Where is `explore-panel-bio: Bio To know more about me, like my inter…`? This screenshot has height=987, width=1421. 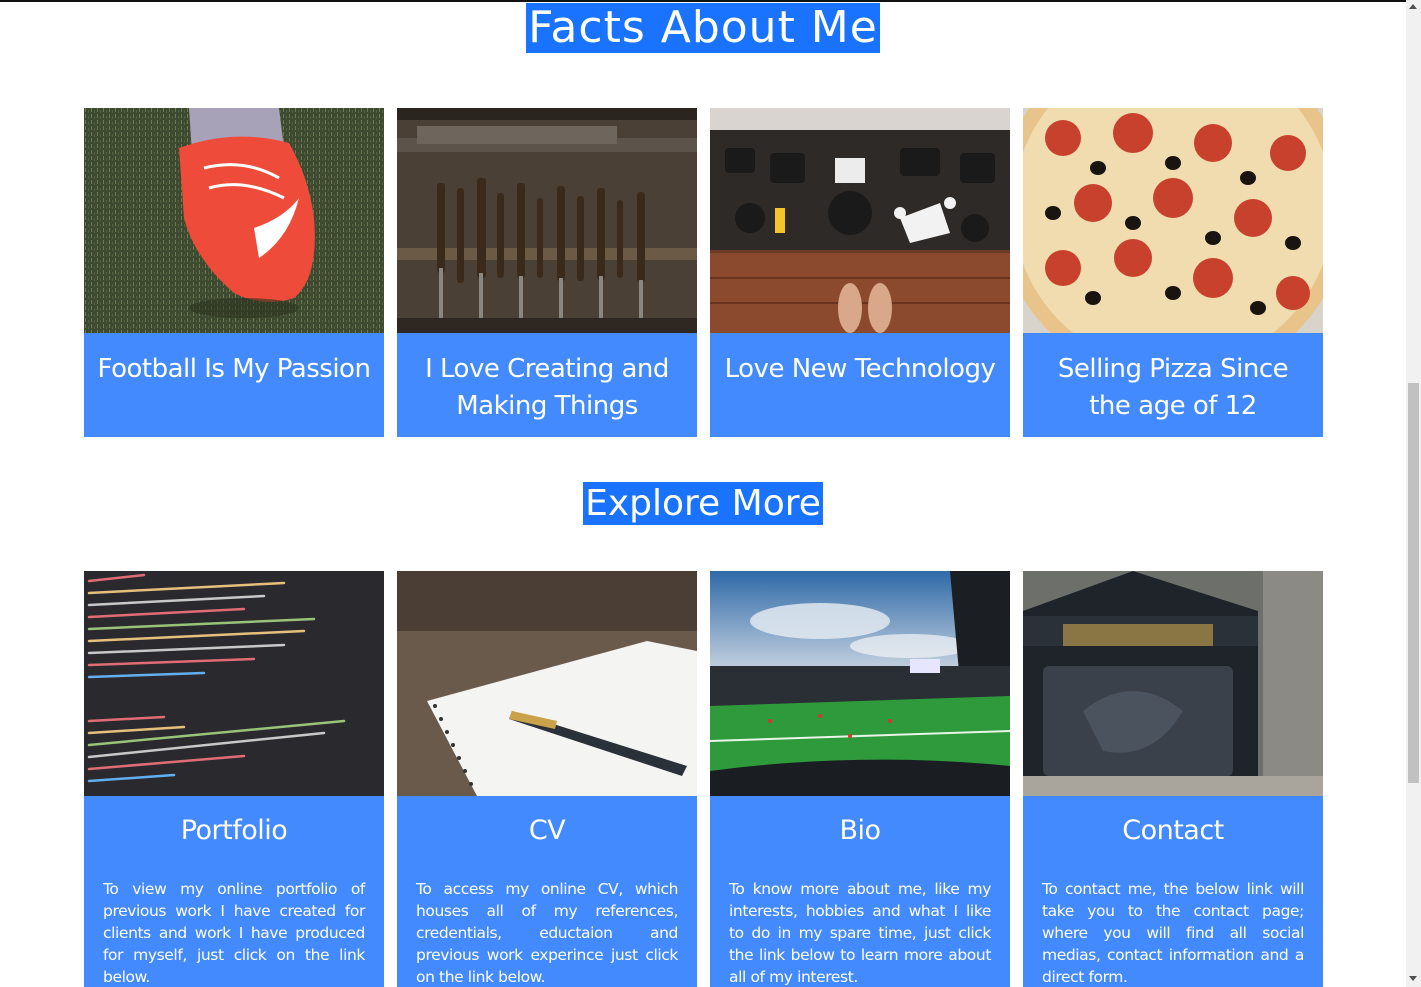 explore-panel-bio: Bio To know more about me, like my inter… is located at coordinates (860, 891).